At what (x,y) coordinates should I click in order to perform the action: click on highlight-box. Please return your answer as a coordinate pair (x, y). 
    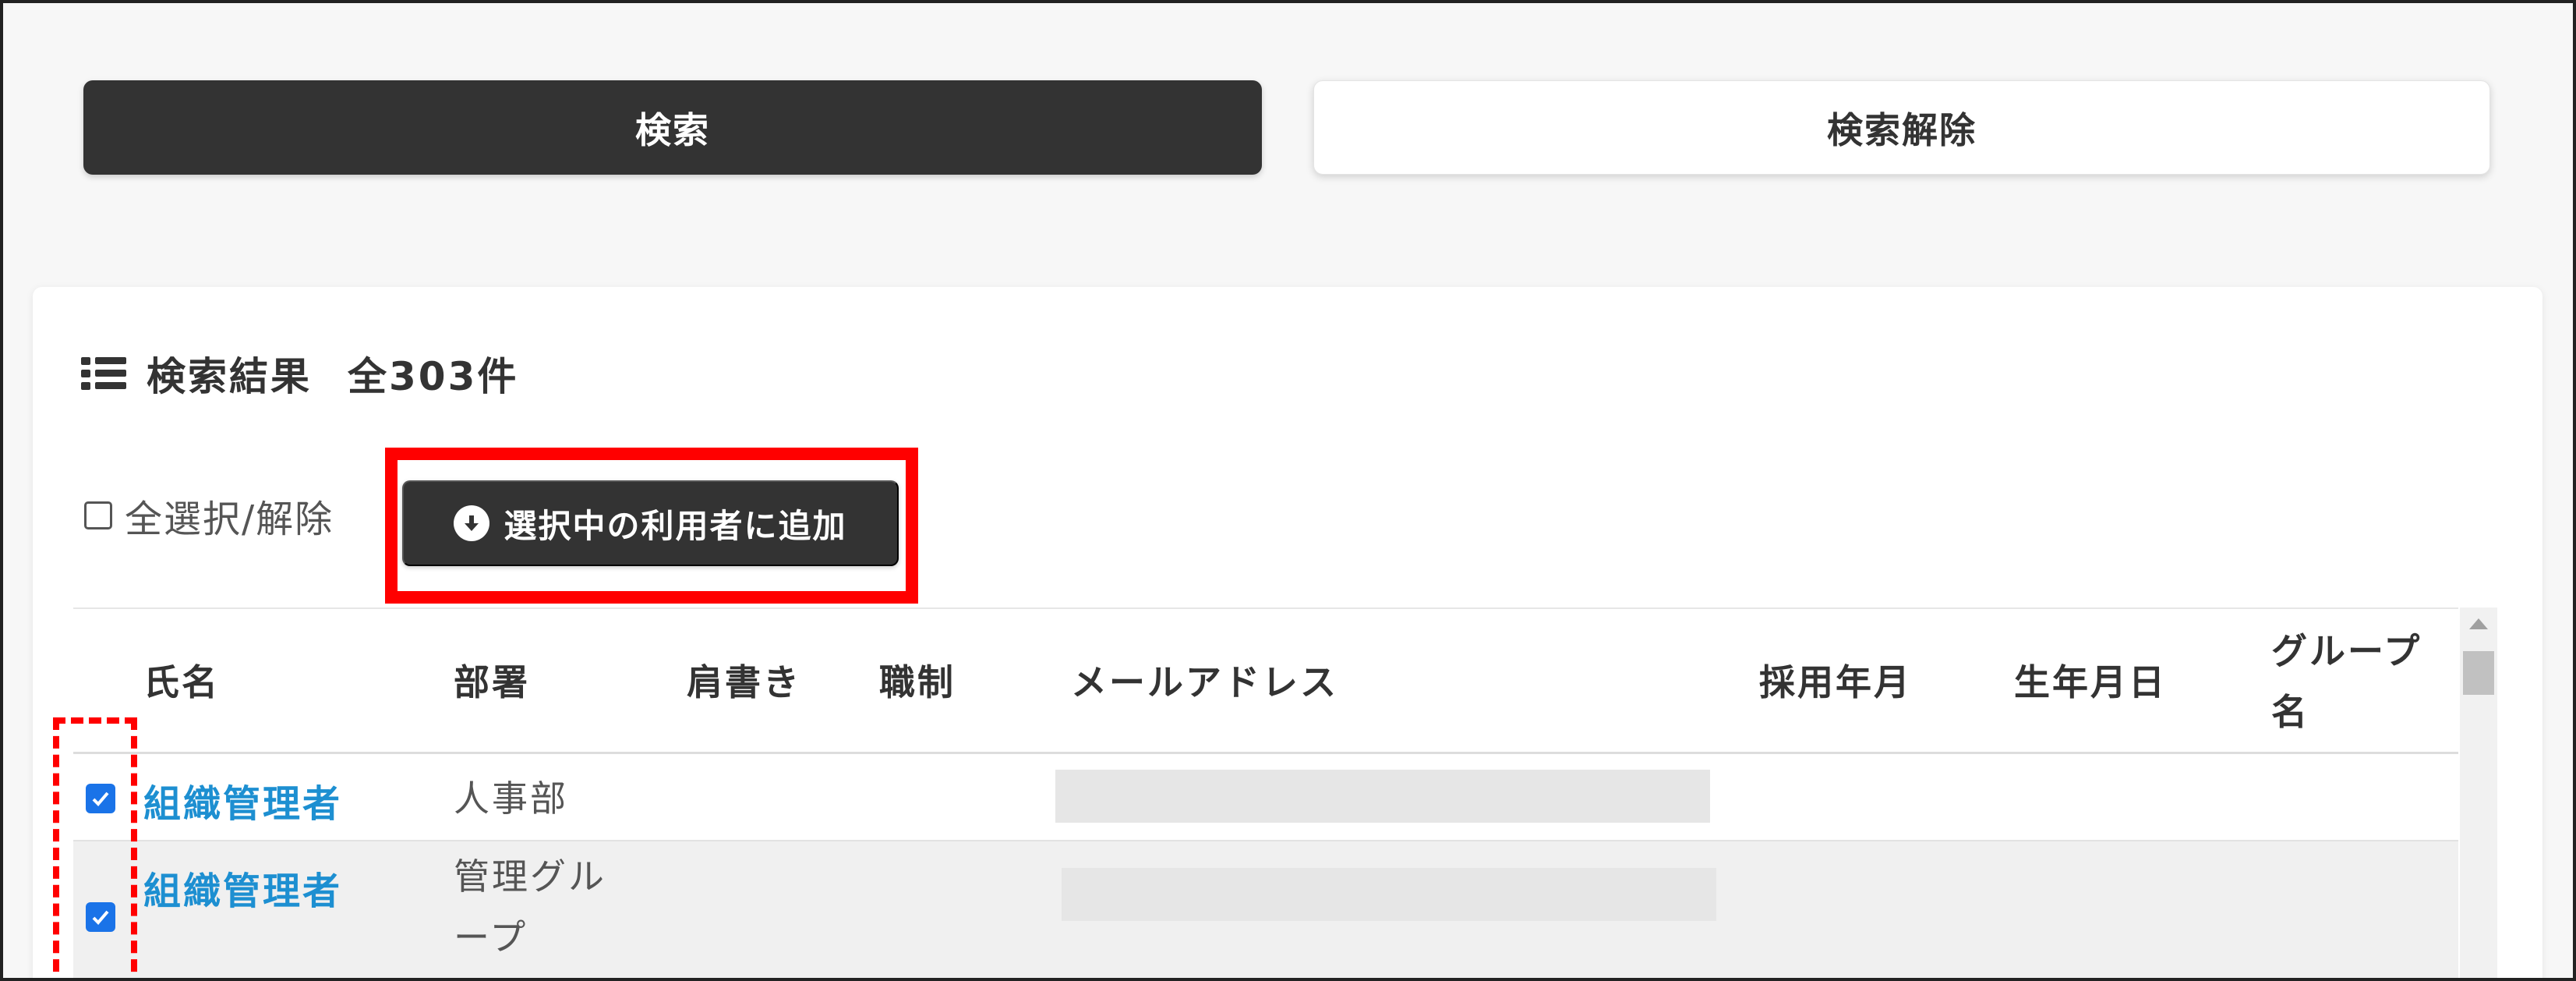
    Looking at the image, I should click on (651, 526).